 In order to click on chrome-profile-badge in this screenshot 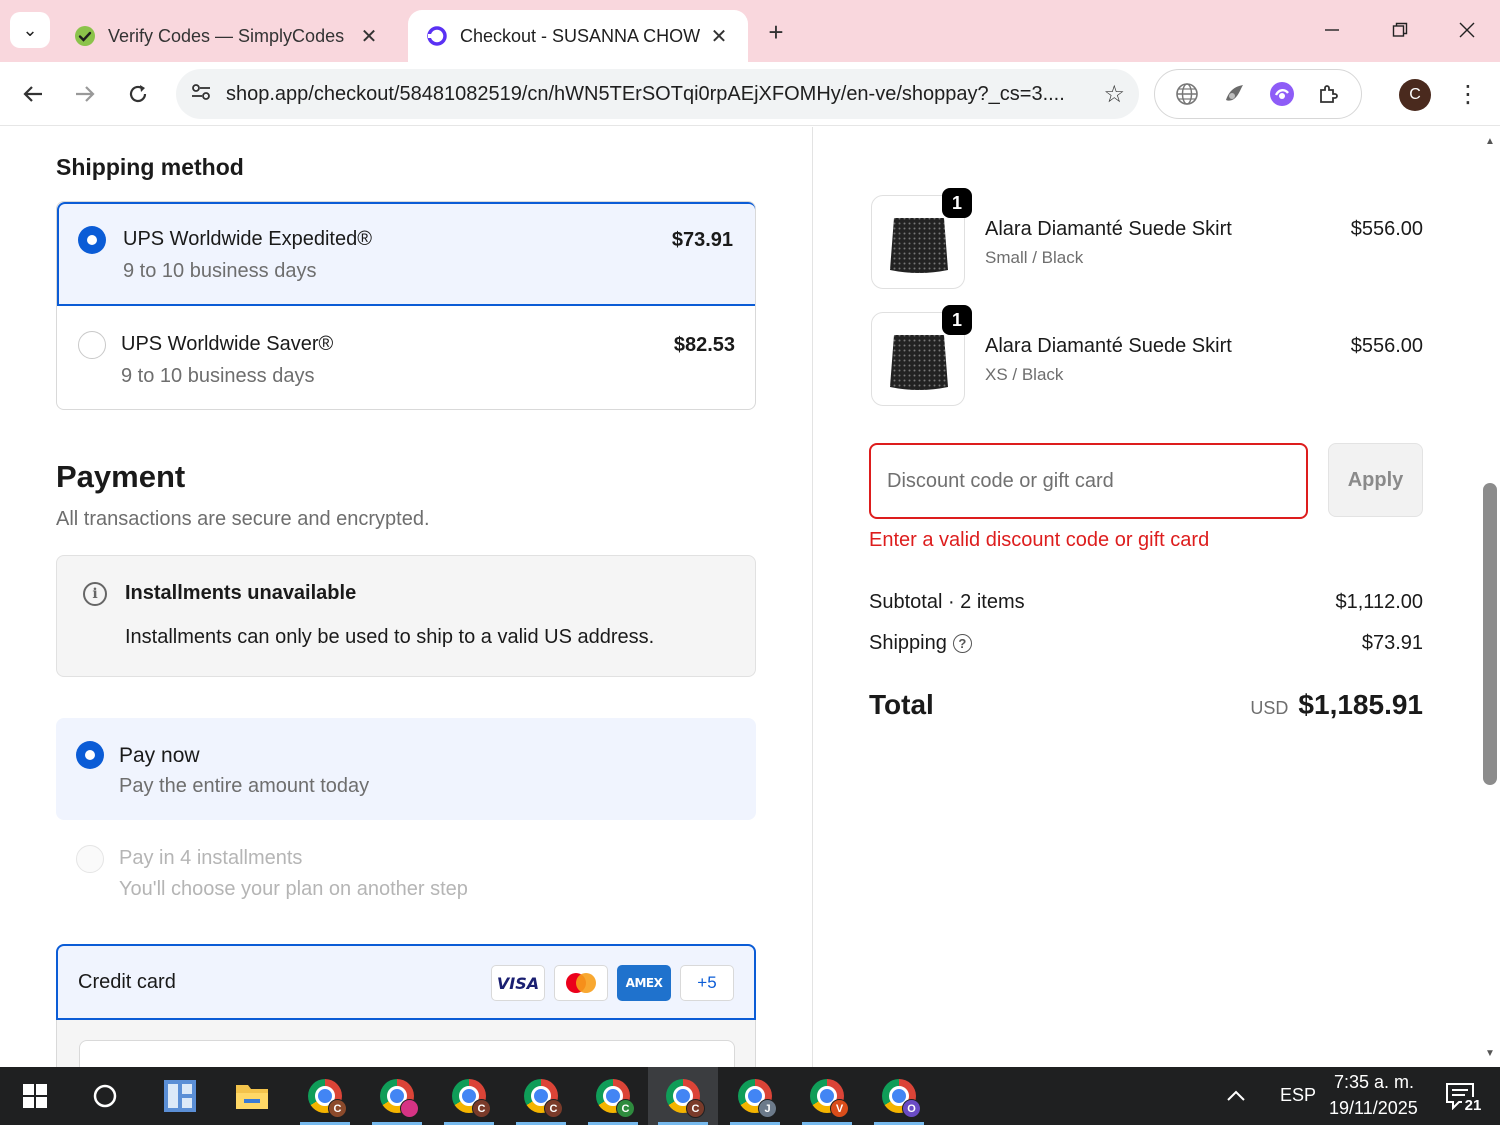, I will do `click(409, 1108)`.